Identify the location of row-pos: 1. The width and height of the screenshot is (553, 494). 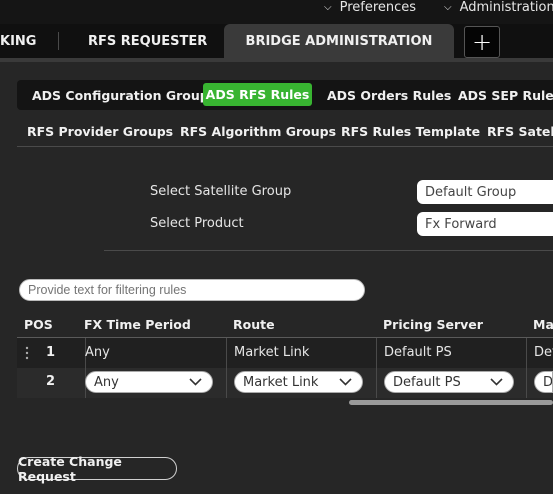
(51, 352).